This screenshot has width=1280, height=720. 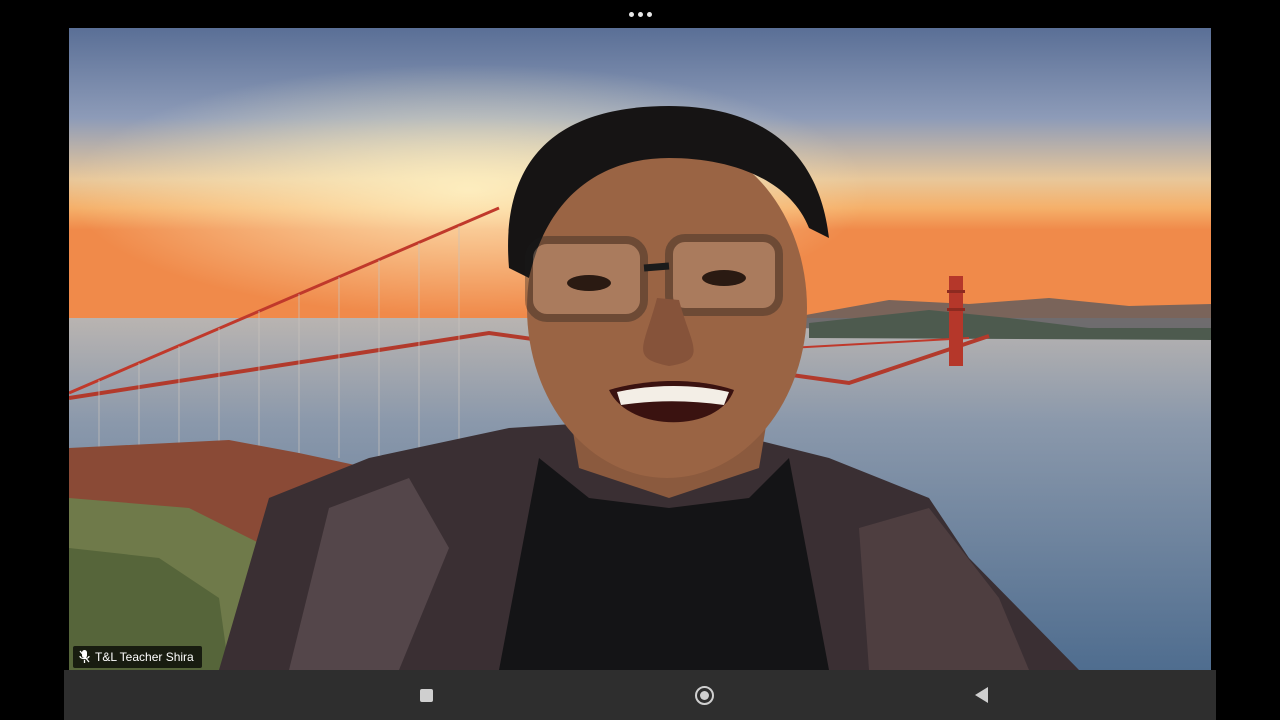 I want to click on triangle-back-icon, so click(x=981, y=695).